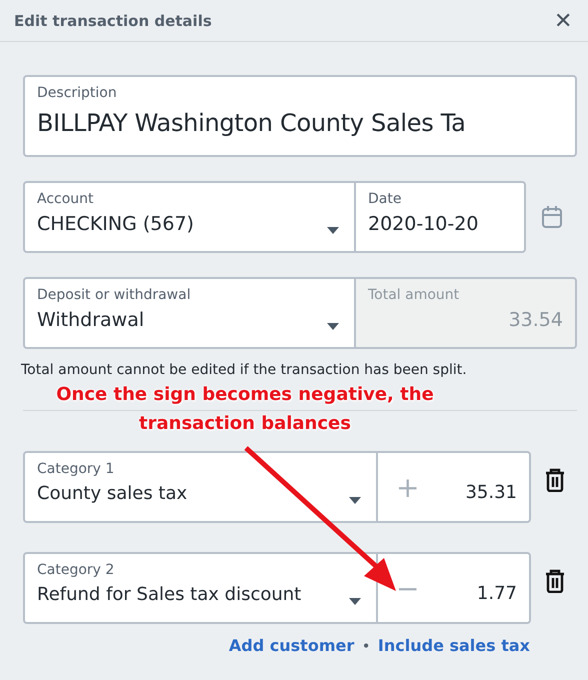 This screenshot has width=588, height=680. I want to click on field-label: Date, so click(385, 199).